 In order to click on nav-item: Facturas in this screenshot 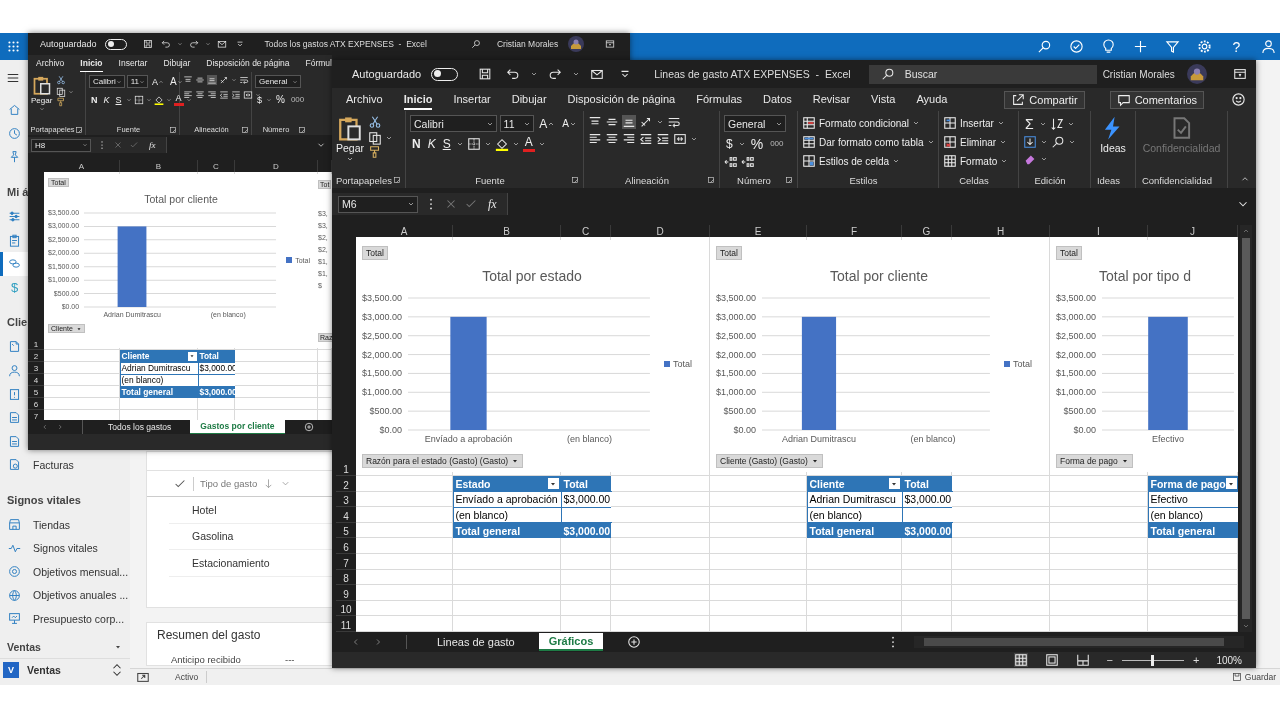, I will do `click(65, 465)`.